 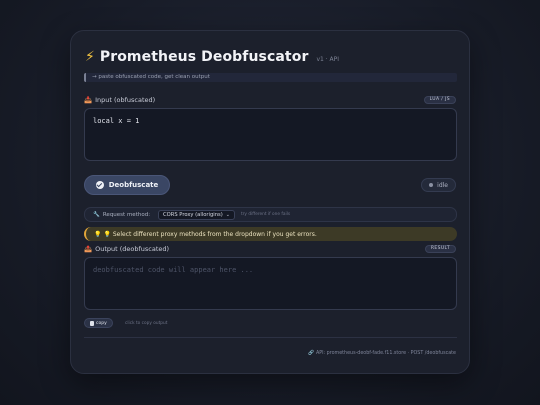 I want to click on output-section-label: 📤 Output (deobfuscated), so click(x=126, y=249).